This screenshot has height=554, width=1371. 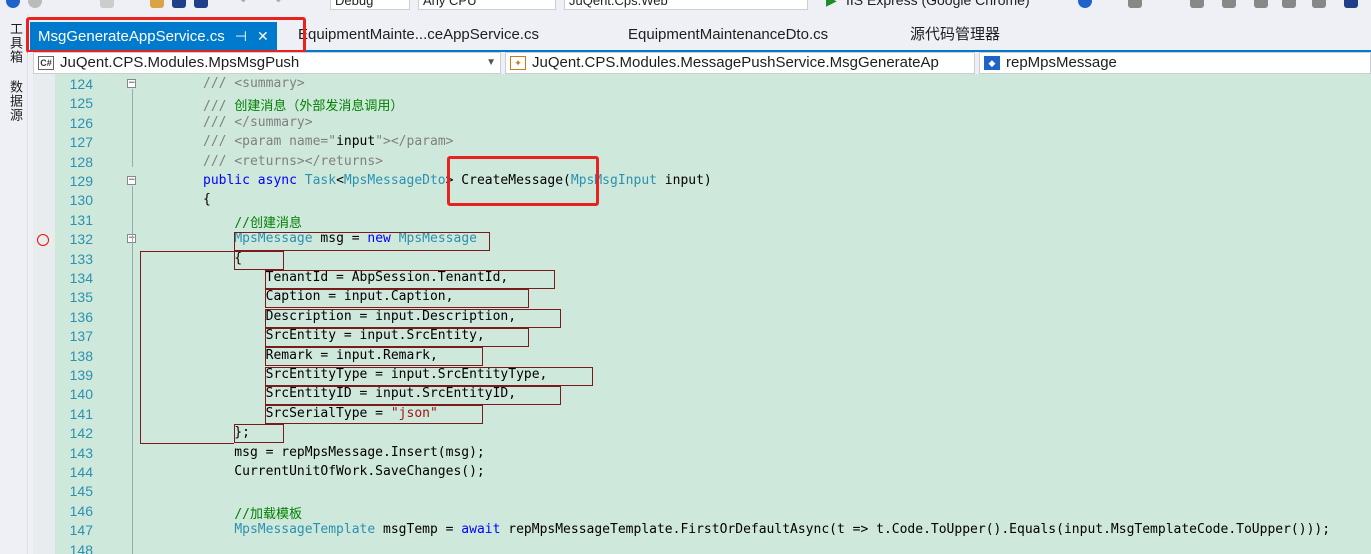 What do you see at coordinates (246, 5) in the screenshot?
I see `undo-icon: ↶` at bounding box center [246, 5].